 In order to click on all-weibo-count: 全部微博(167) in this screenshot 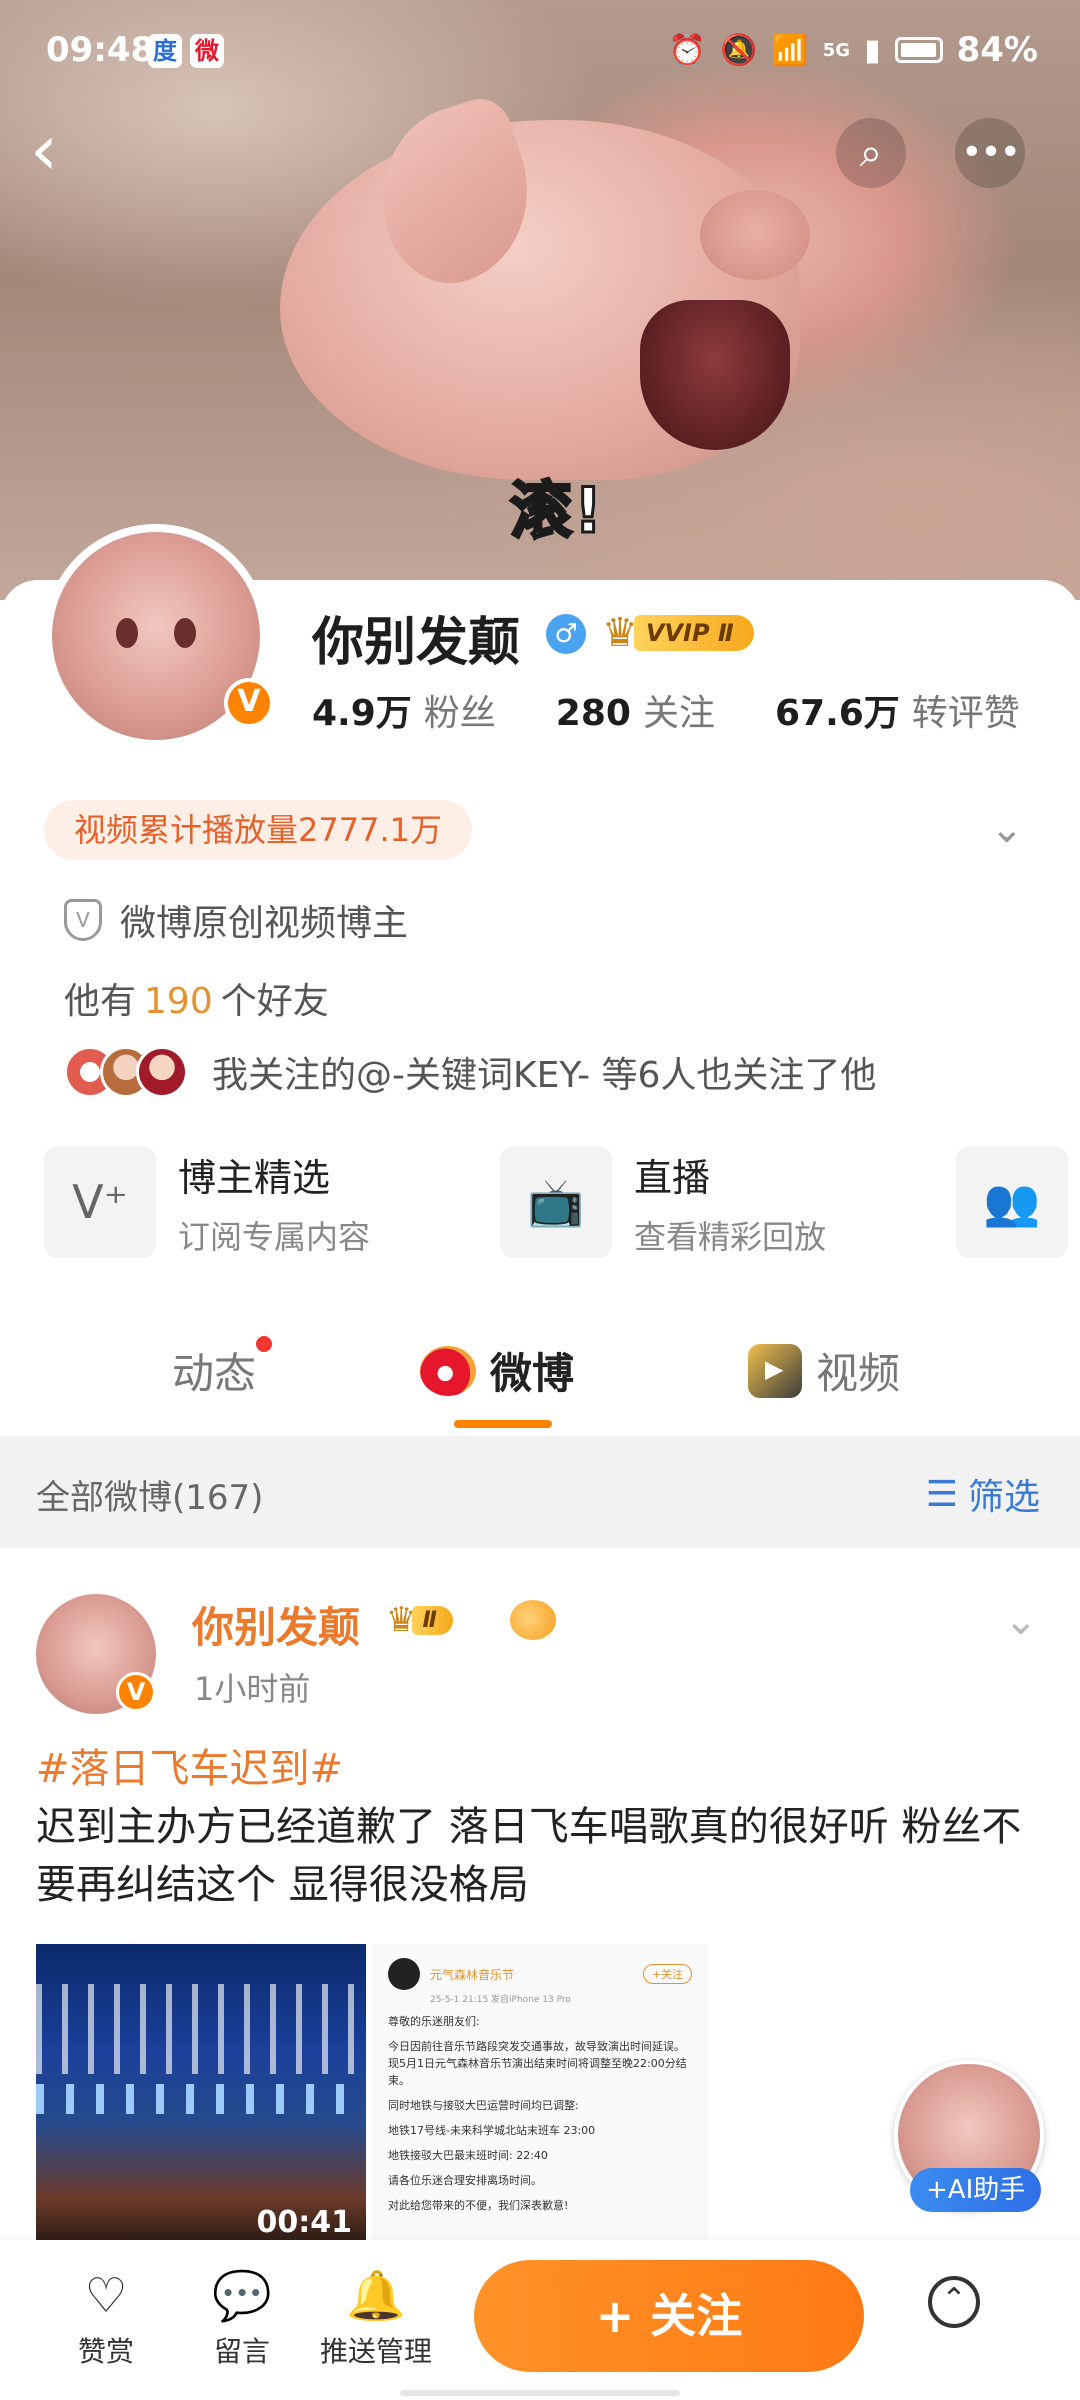, I will do `click(149, 1494)`.